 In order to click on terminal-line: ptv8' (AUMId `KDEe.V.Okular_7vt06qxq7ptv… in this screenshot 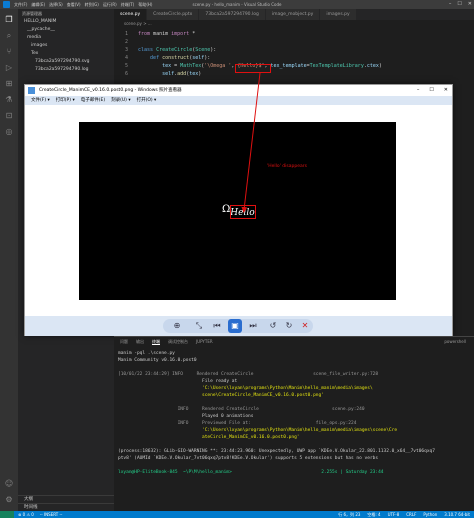, I will do `click(248, 458)`.